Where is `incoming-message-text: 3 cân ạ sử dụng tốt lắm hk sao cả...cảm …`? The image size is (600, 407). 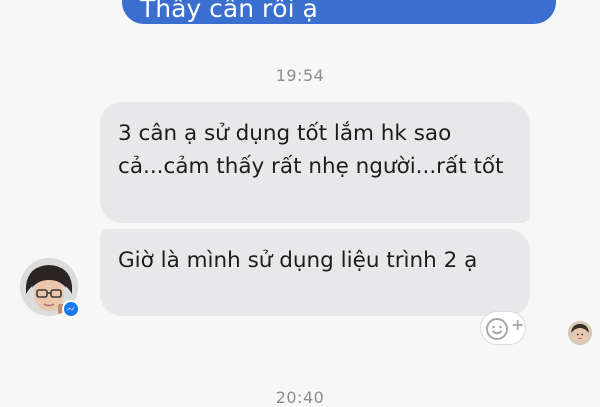 incoming-message-text: 3 cân ạ sử dụng tốt lắm hk sao cả...cảm … is located at coordinates (311, 150).